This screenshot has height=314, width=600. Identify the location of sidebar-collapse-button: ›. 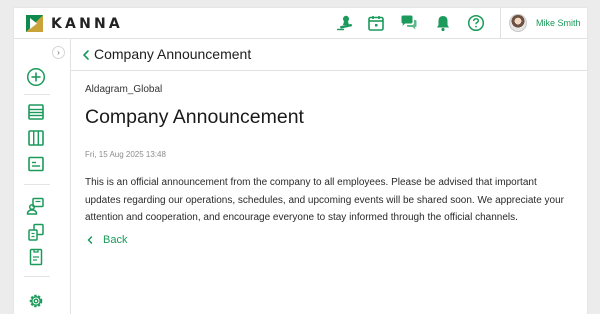
(58, 52).